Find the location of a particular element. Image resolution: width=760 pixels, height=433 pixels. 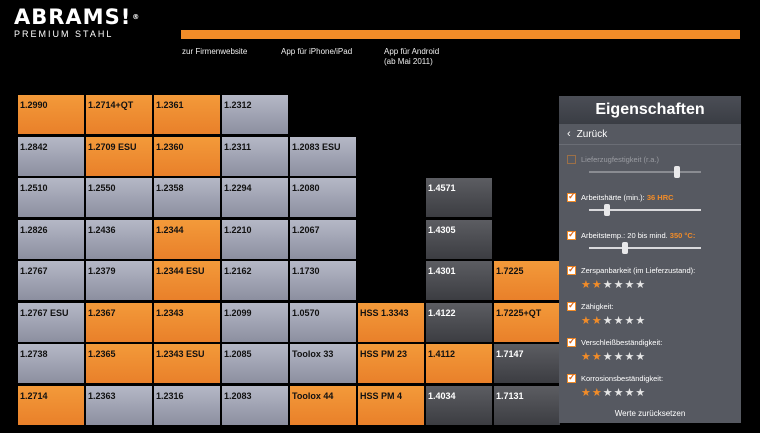

steel-grade-tile: 1.2379 is located at coordinates (119, 280).